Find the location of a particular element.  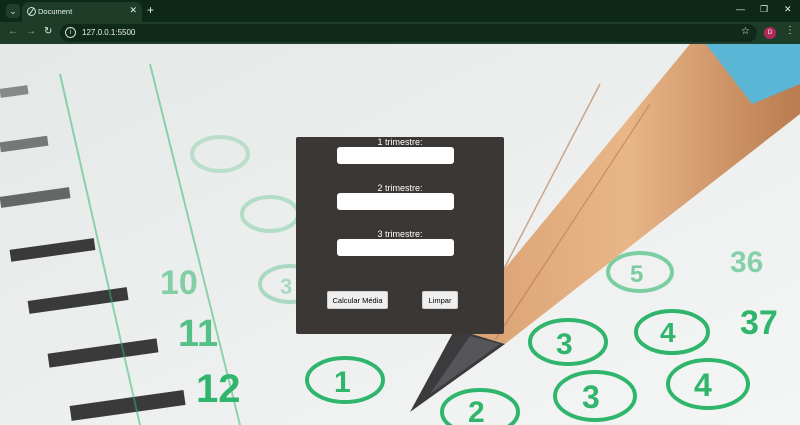

tab-search-dropdown-icon: ⌄ is located at coordinates (13, 11).